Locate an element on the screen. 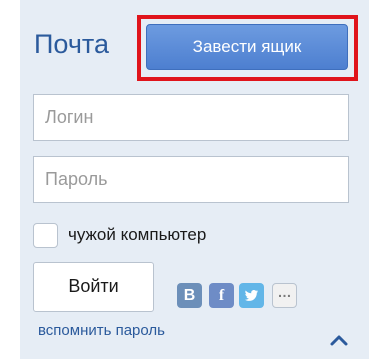  foreign-computer-row: чужой компьютер is located at coordinates (119, 235).